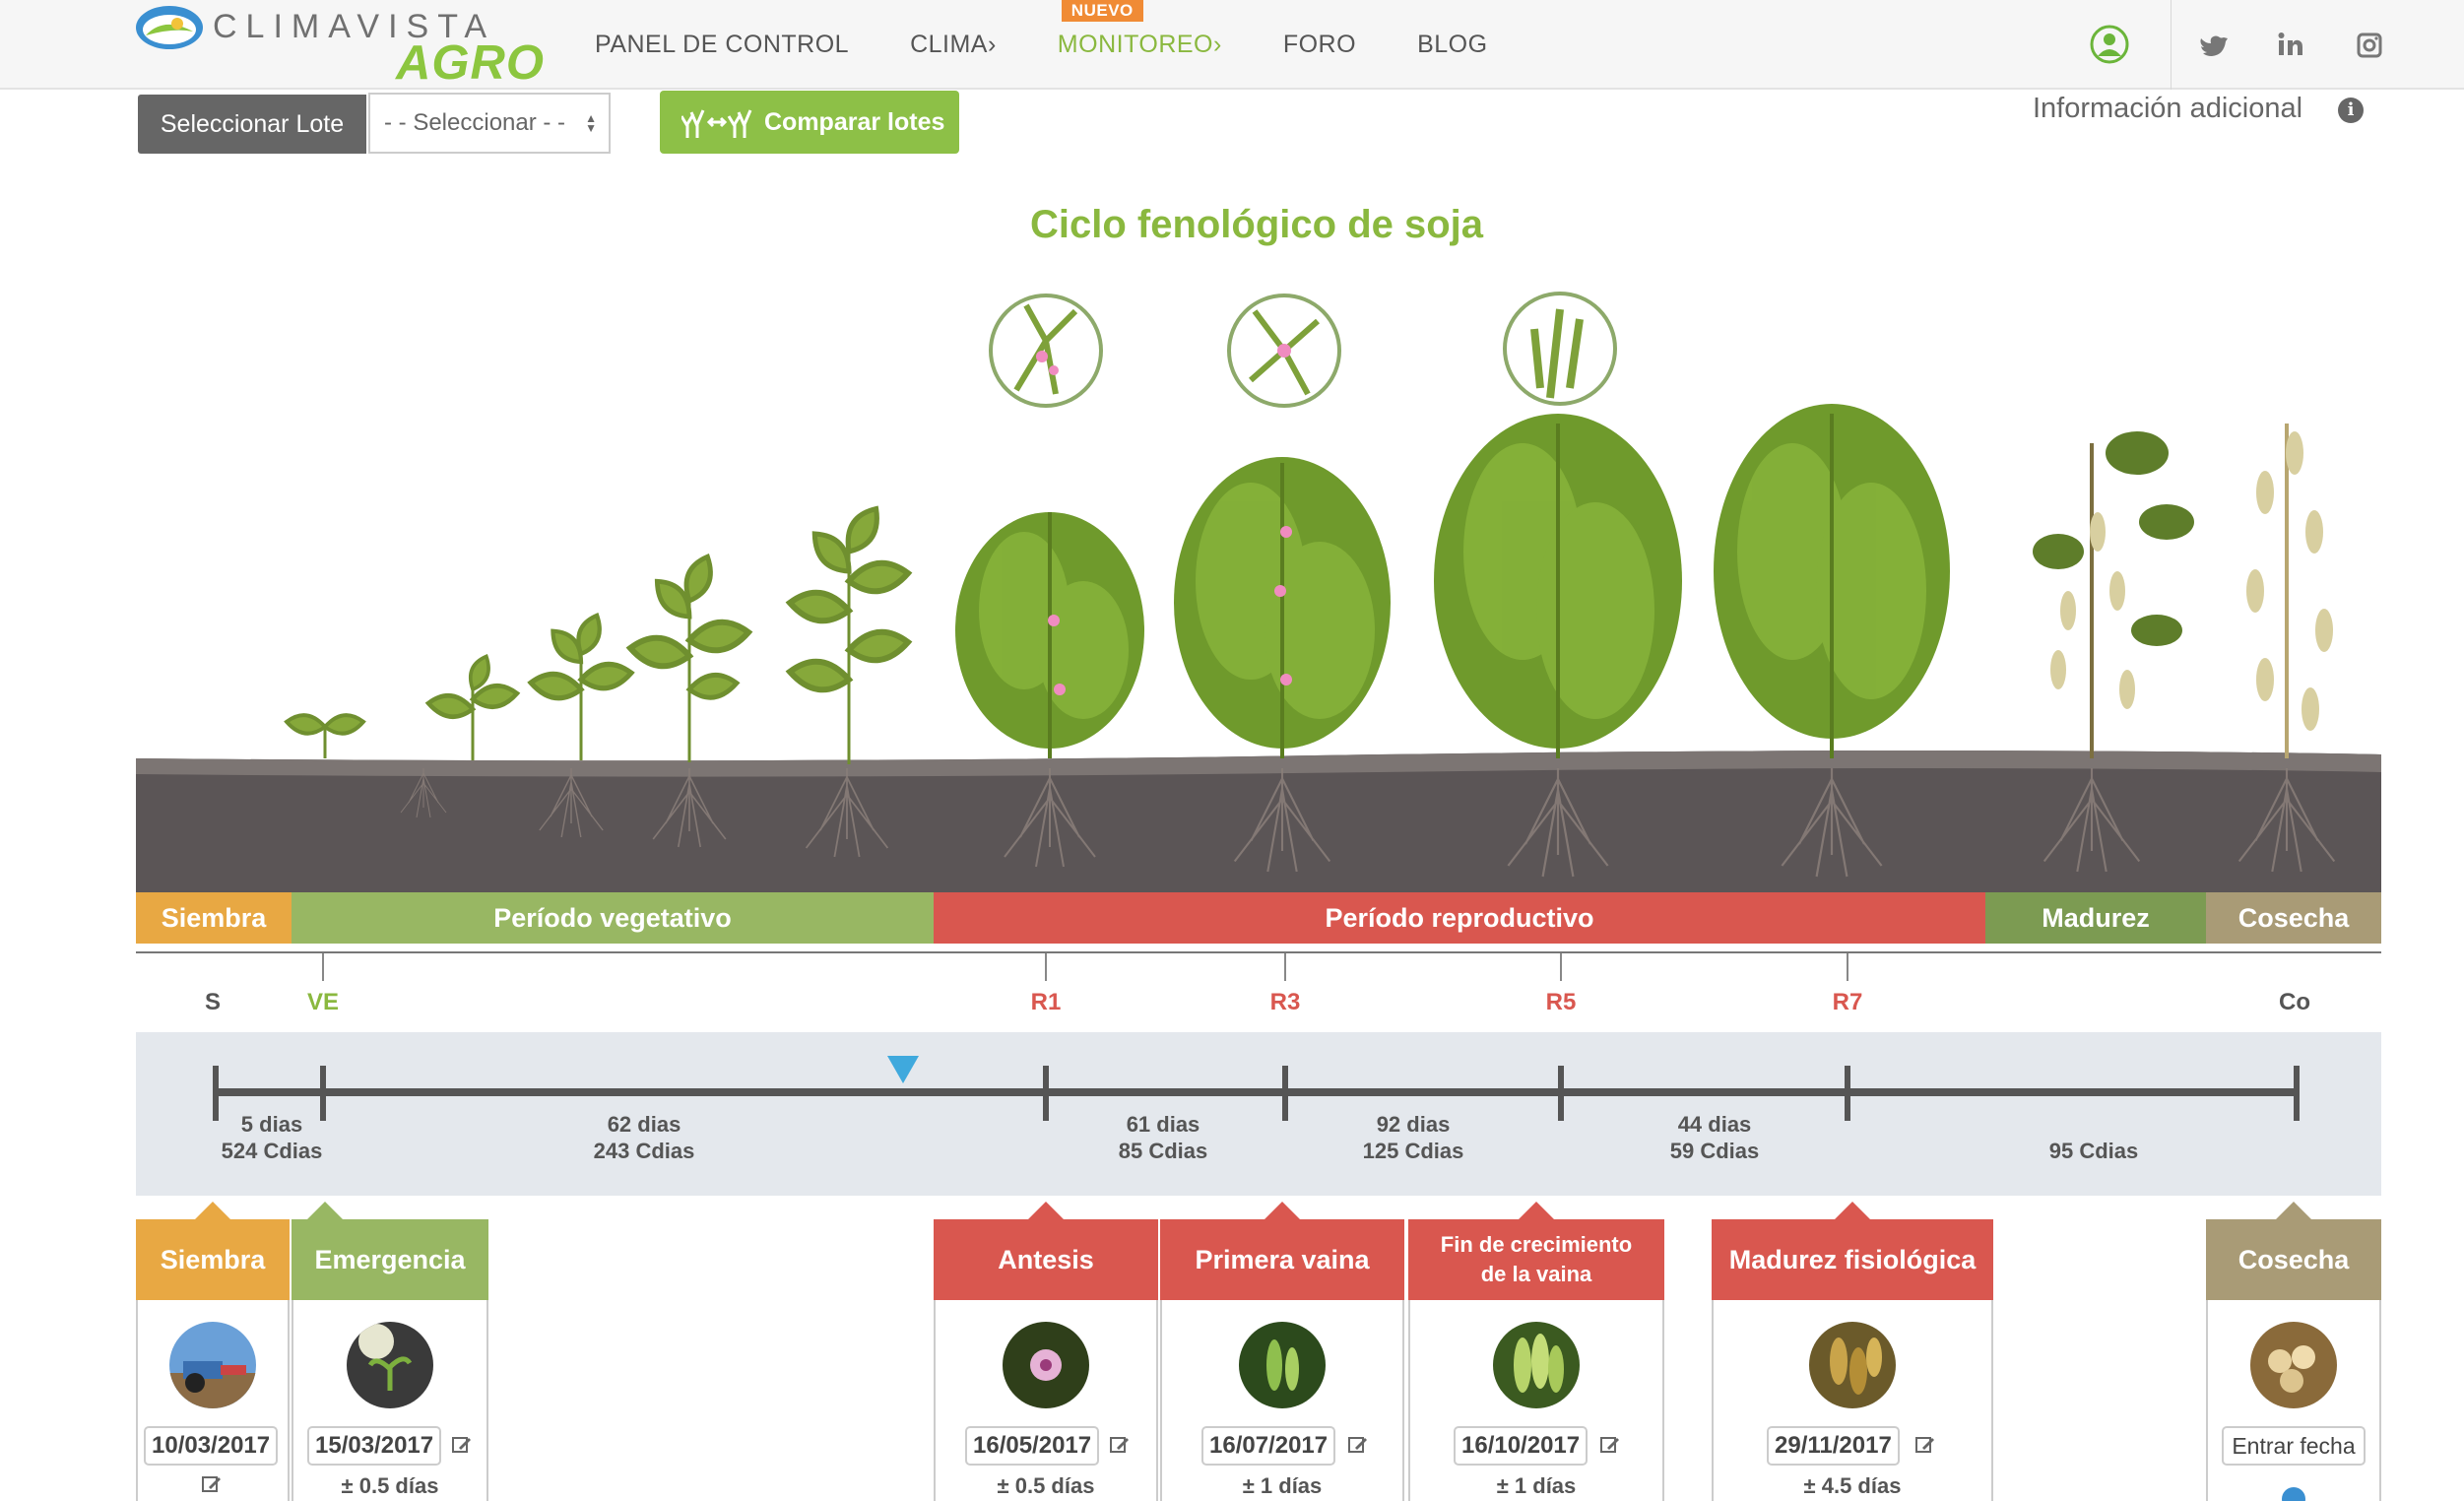 The height and width of the screenshot is (1501, 2464). Describe the element at coordinates (1852, 1485) in the screenshot. I see `date-tolerance: ± 4.5 días` at that location.